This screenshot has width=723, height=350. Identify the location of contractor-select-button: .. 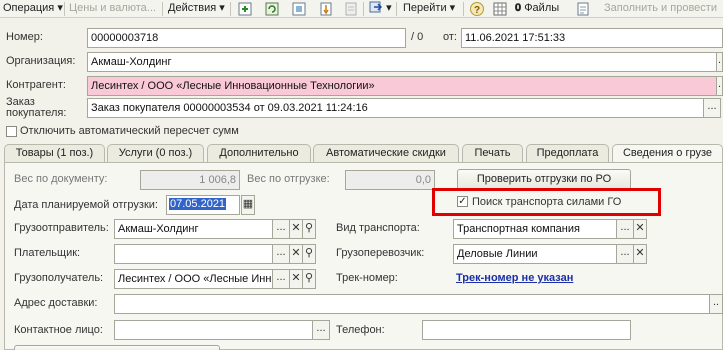
(719, 86).